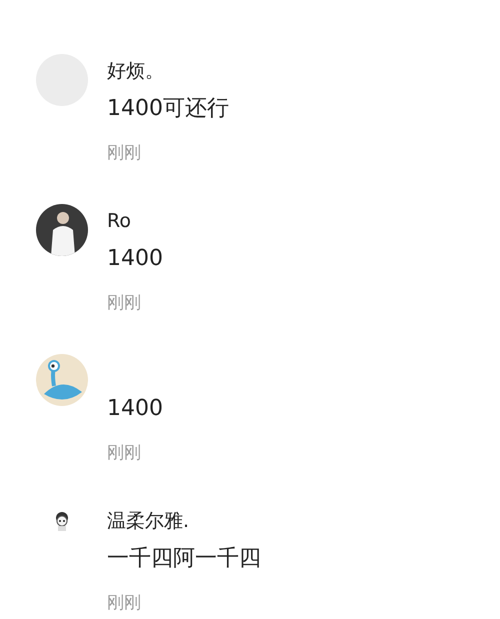  Describe the element at coordinates (119, 221) in the screenshot. I see `user-name: Ro` at that location.